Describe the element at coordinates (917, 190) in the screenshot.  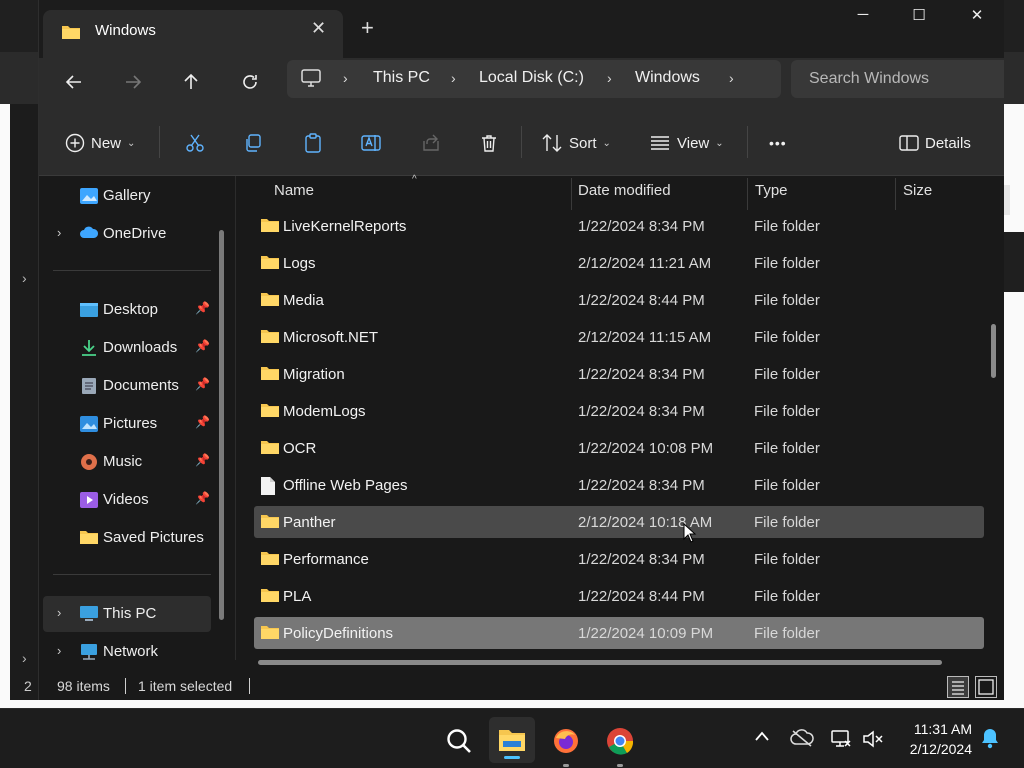
I see `column-header-size: Size` at that location.